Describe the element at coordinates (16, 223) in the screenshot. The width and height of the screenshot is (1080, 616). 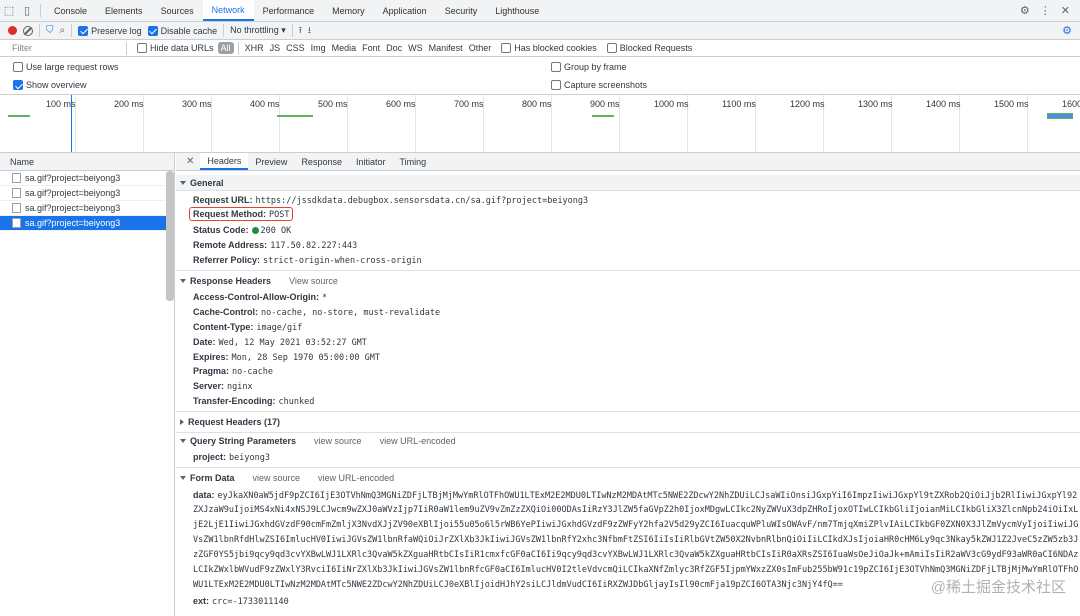
I see `file-icon` at that location.